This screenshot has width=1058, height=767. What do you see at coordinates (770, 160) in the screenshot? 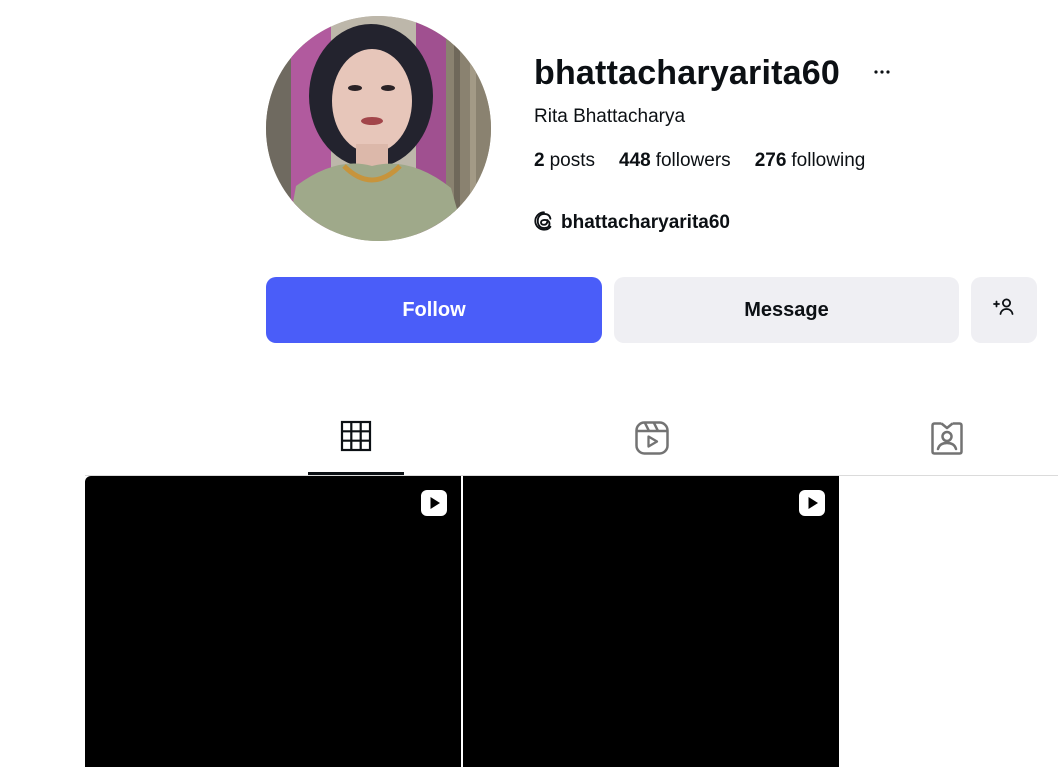
I see `following-count-value: 276` at bounding box center [770, 160].